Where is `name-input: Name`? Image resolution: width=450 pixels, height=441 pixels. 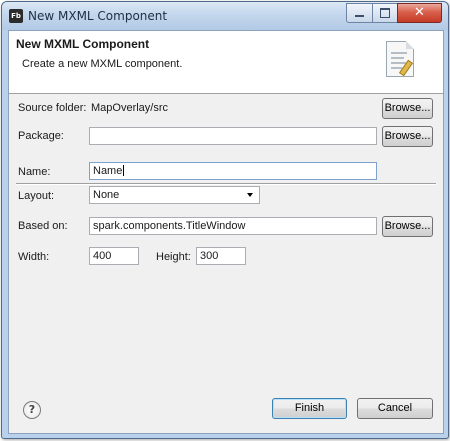
name-input: Name is located at coordinates (233, 171).